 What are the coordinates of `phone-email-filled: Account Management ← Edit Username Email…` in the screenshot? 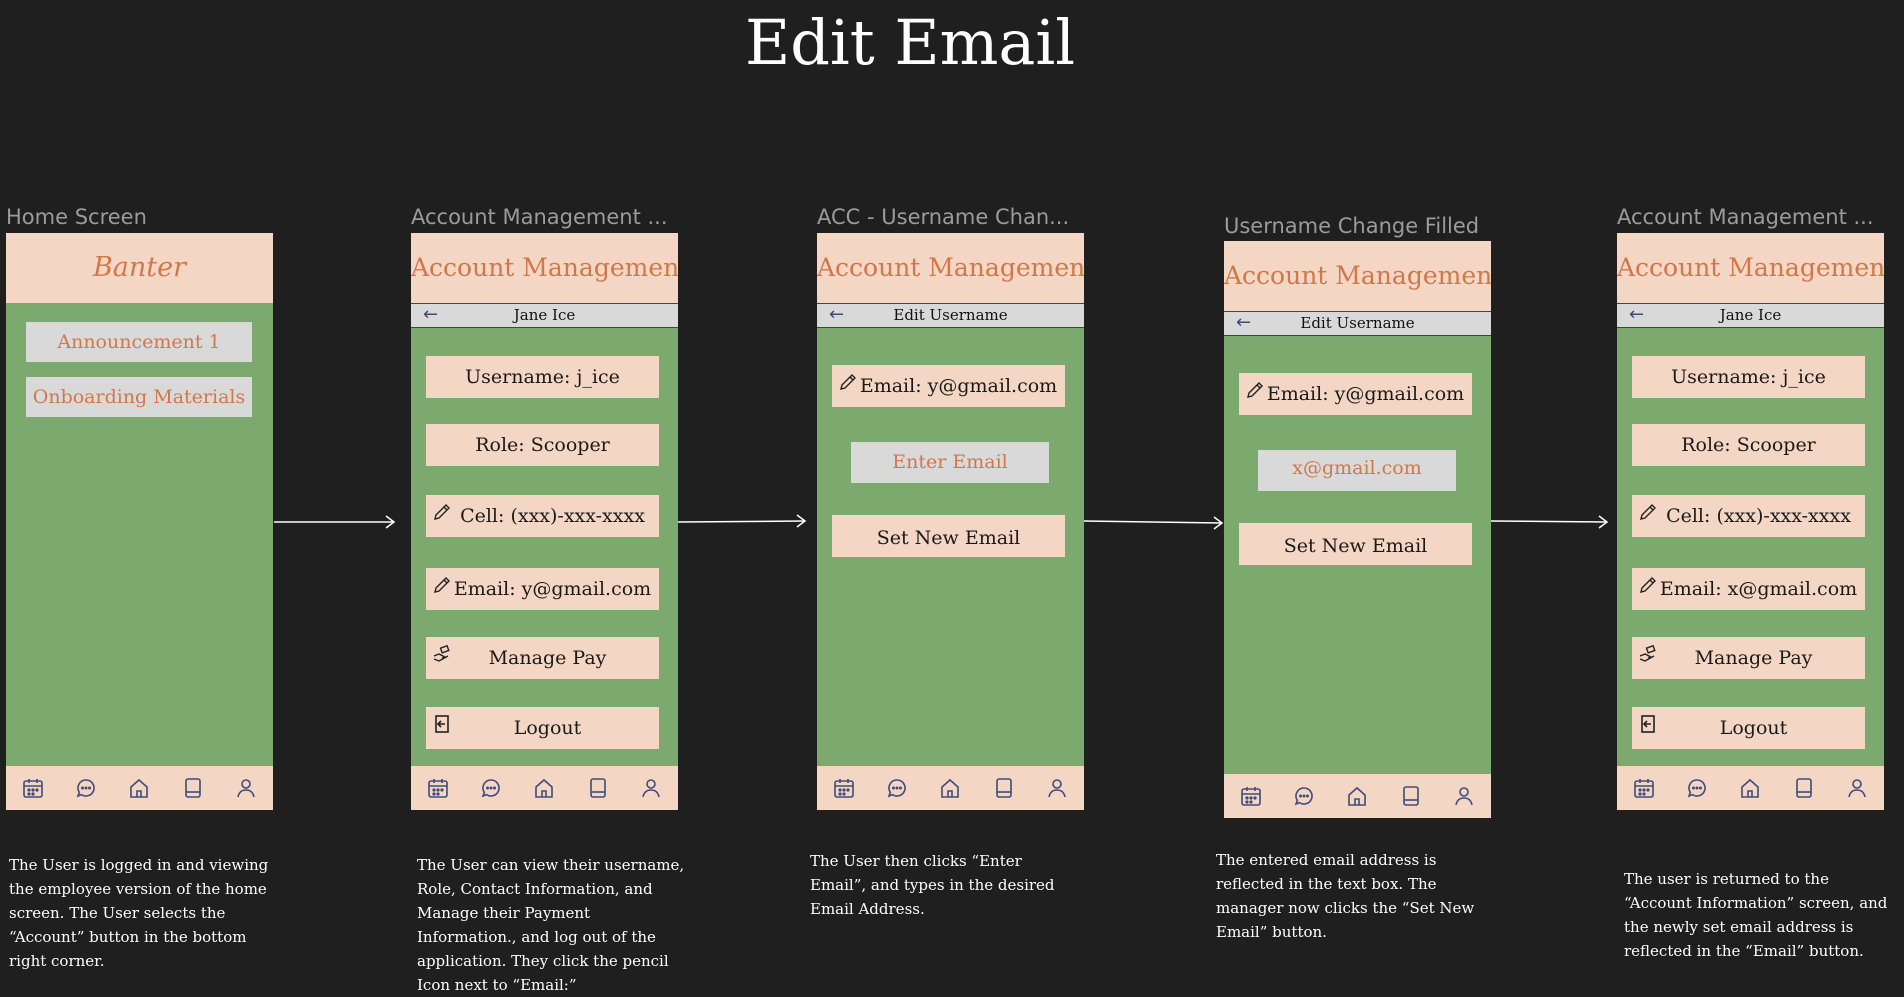 It's located at (1357, 529).